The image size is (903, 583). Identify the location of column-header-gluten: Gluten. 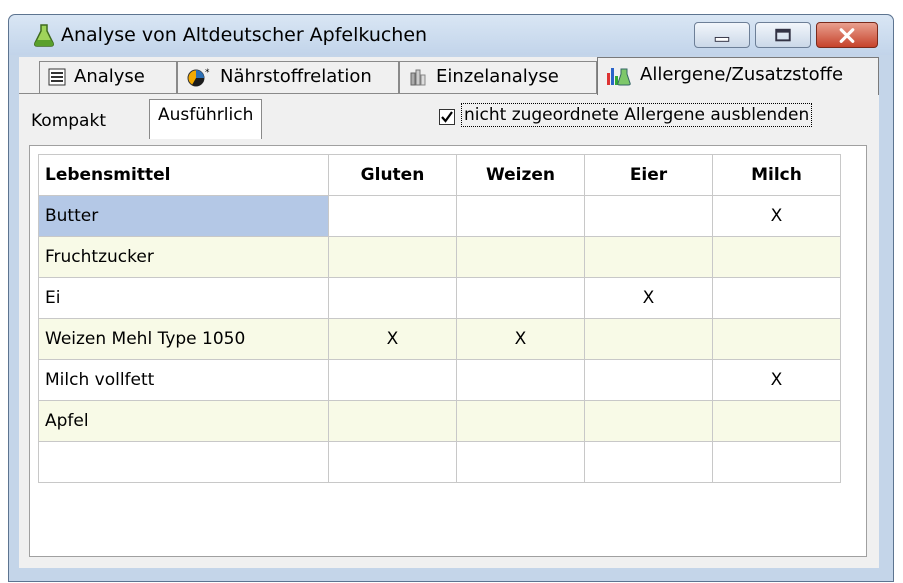
(392, 175).